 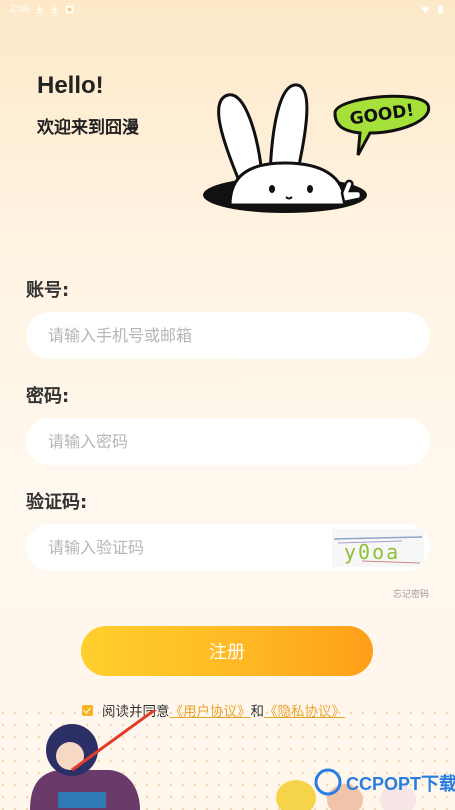 What do you see at coordinates (440, 9) in the screenshot?
I see `battery-icon` at bounding box center [440, 9].